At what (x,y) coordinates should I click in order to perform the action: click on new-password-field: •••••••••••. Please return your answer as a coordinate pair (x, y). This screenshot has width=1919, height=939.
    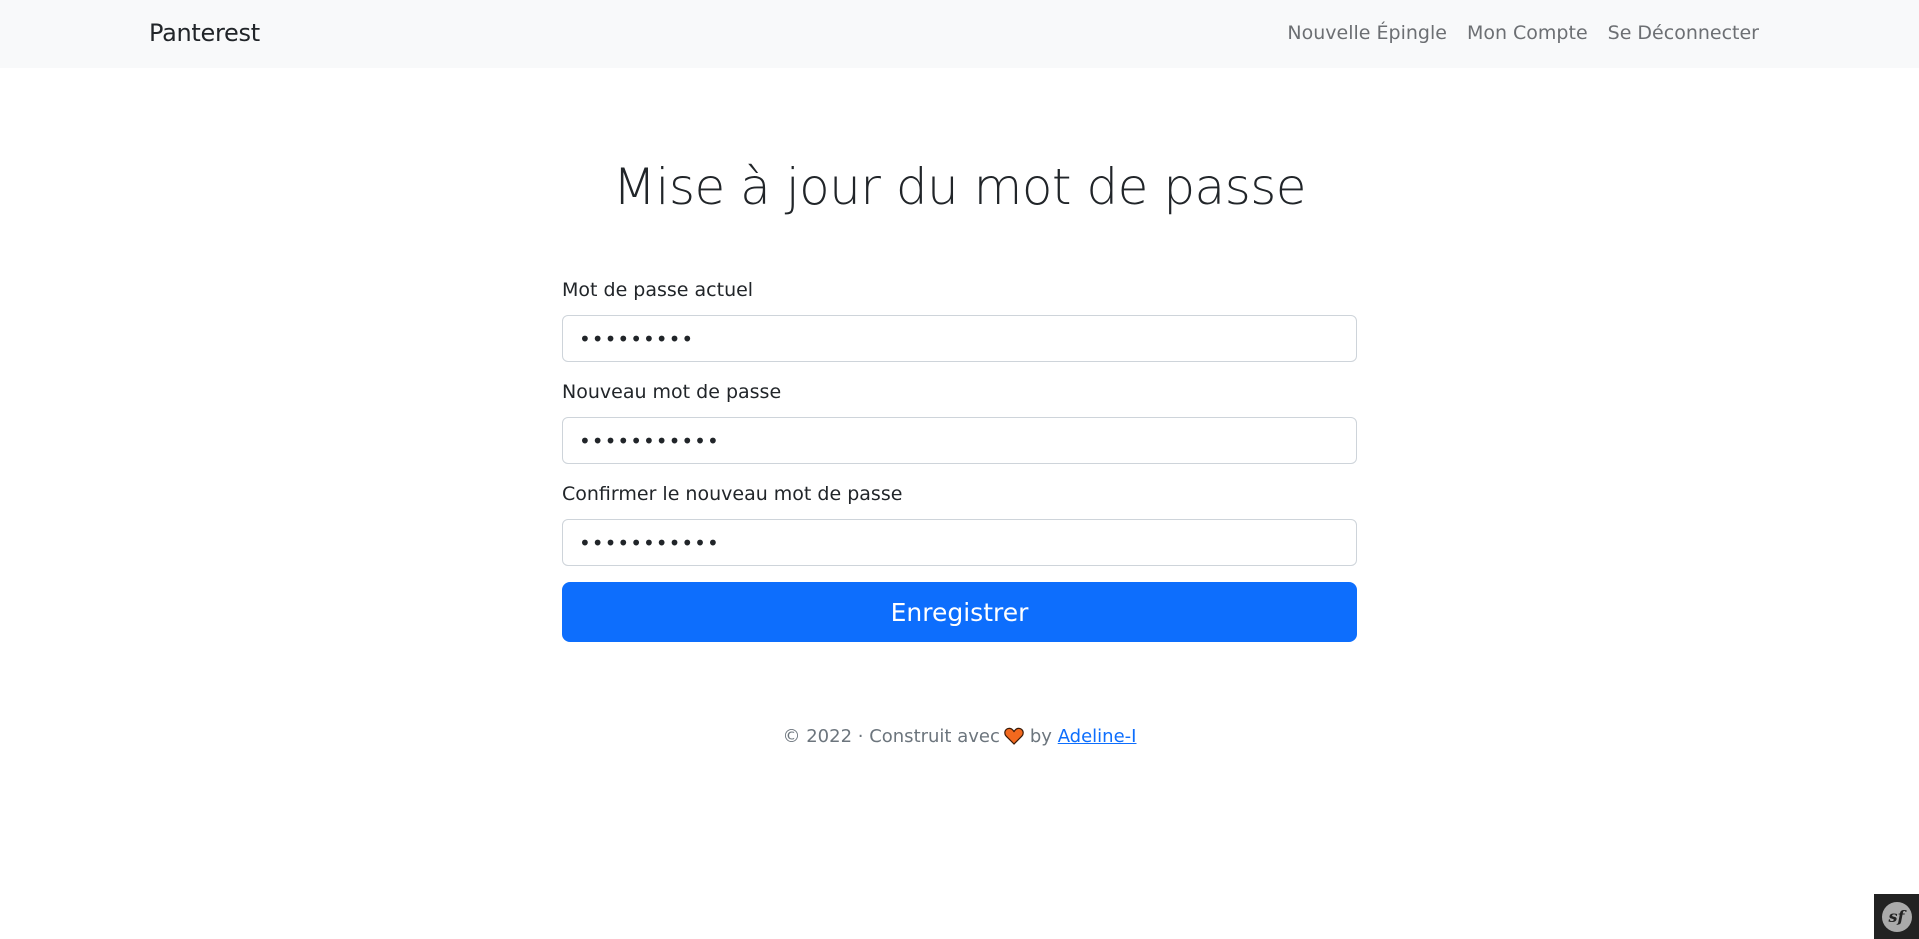
    Looking at the image, I should click on (959, 440).